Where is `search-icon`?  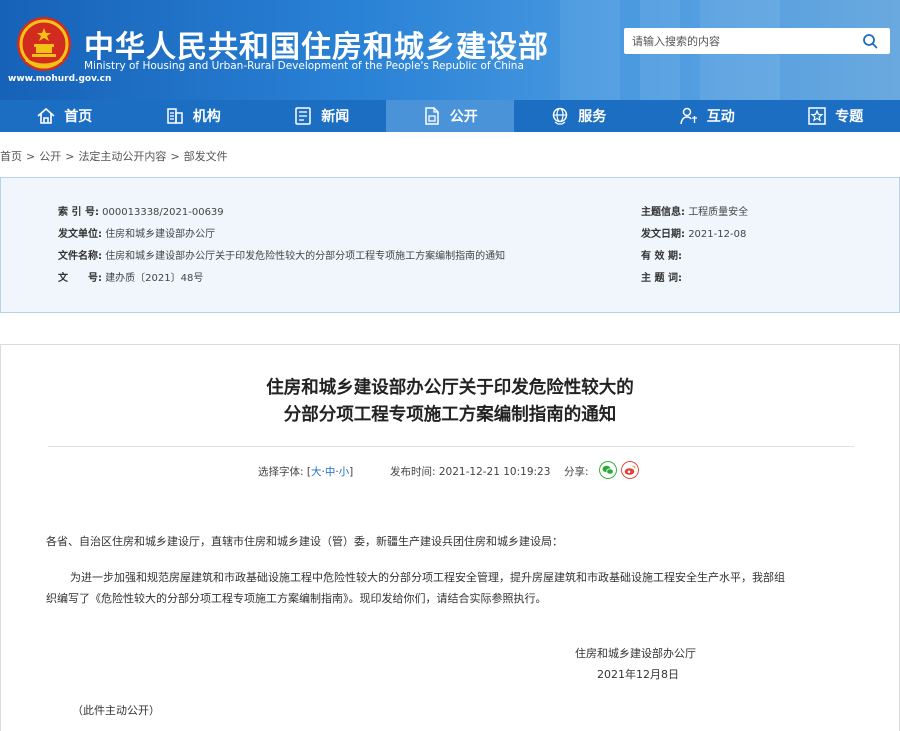
search-icon is located at coordinates (870, 41).